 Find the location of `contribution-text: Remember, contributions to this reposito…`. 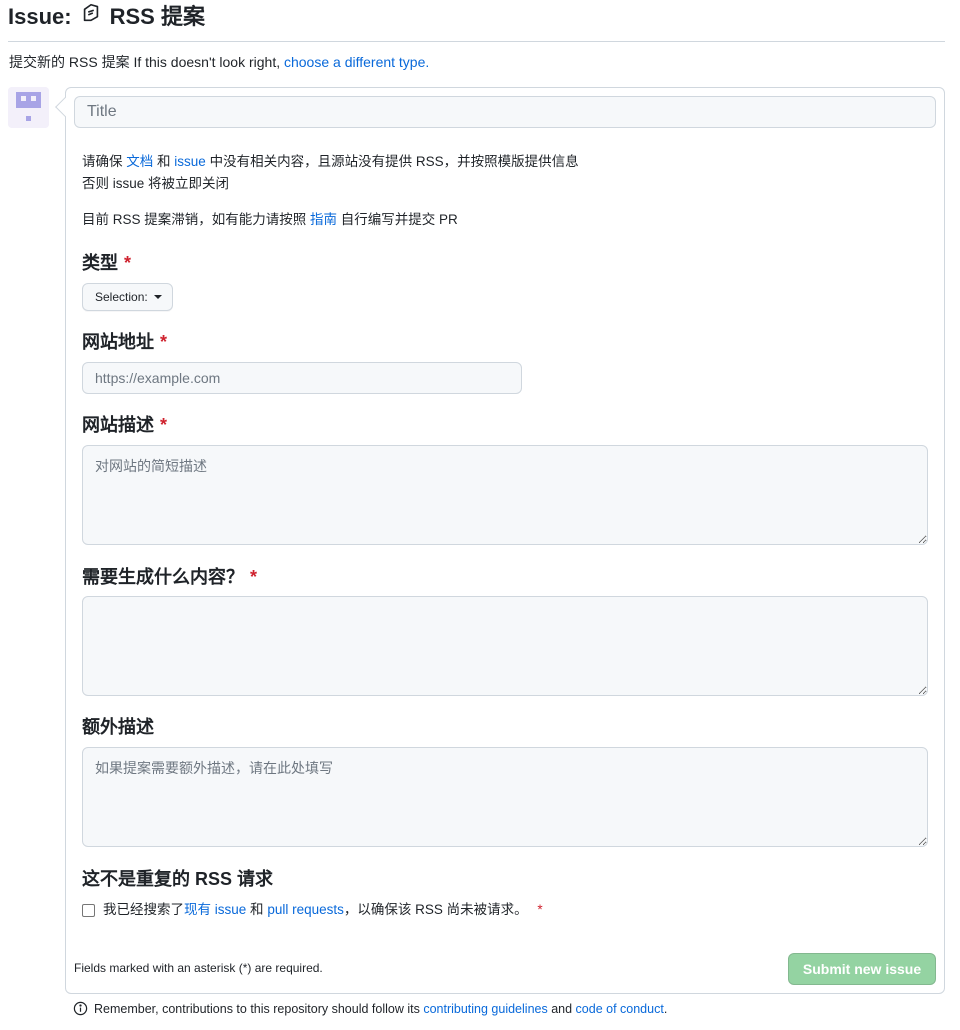

contribution-text: Remember, contributions to this reposito… is located at coordinates (380, 1009).